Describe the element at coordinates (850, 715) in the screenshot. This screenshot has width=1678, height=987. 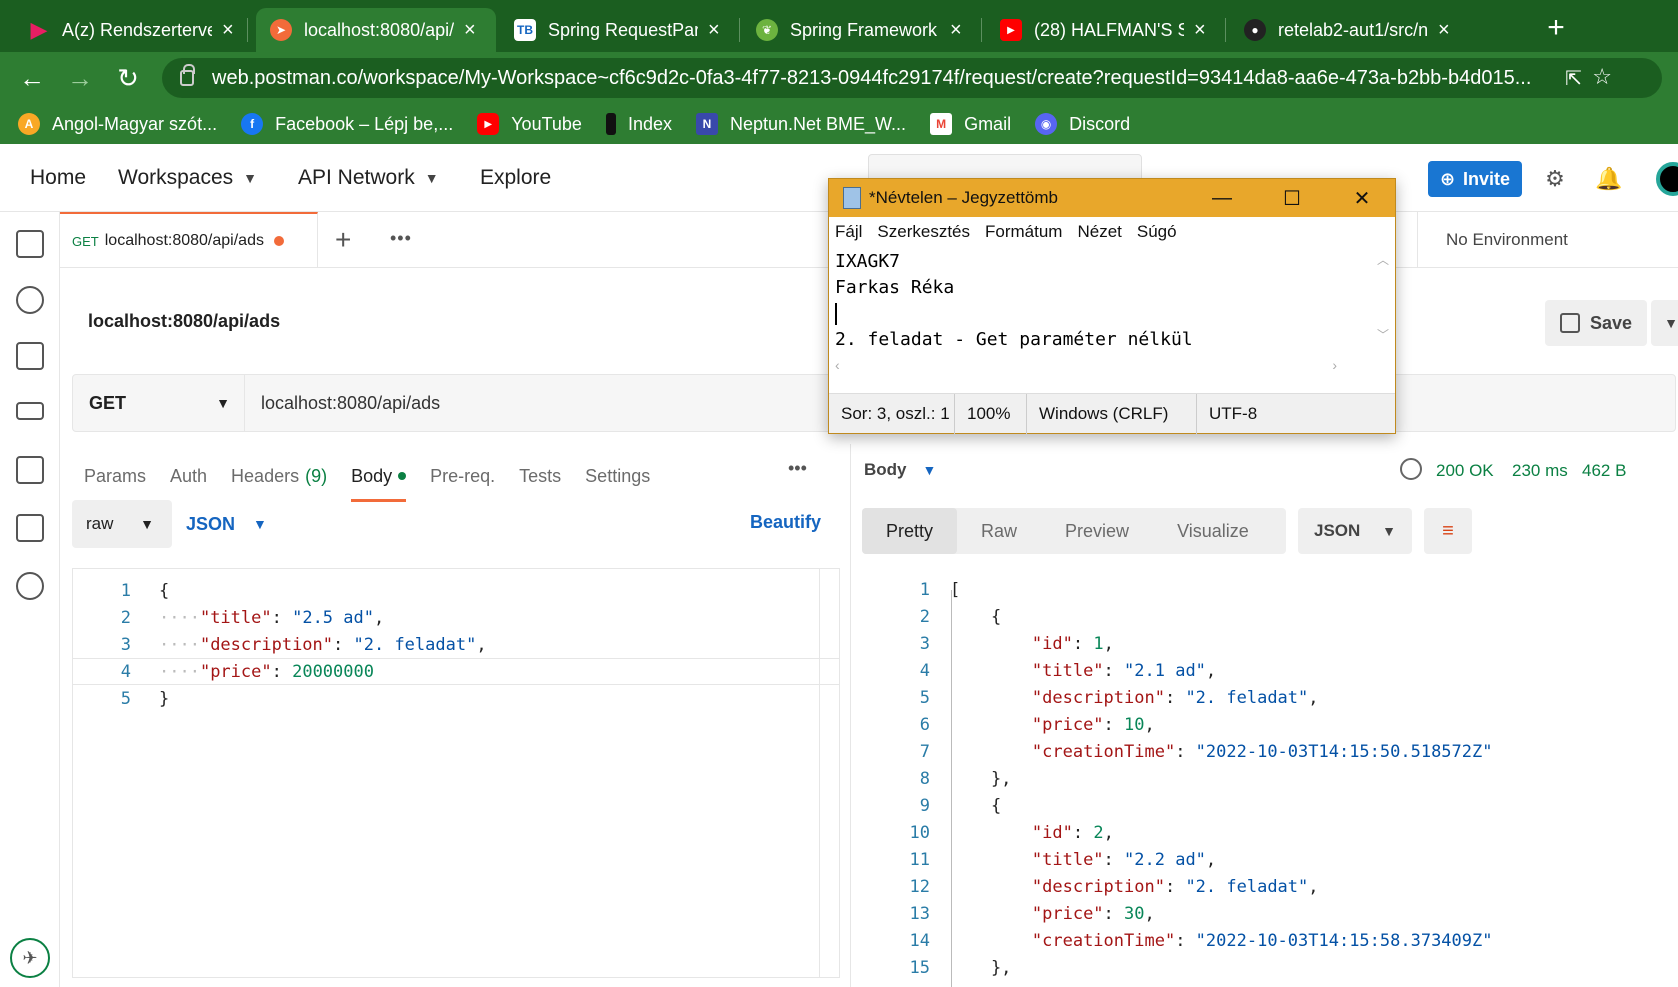
I see `pane-divider` at that location.